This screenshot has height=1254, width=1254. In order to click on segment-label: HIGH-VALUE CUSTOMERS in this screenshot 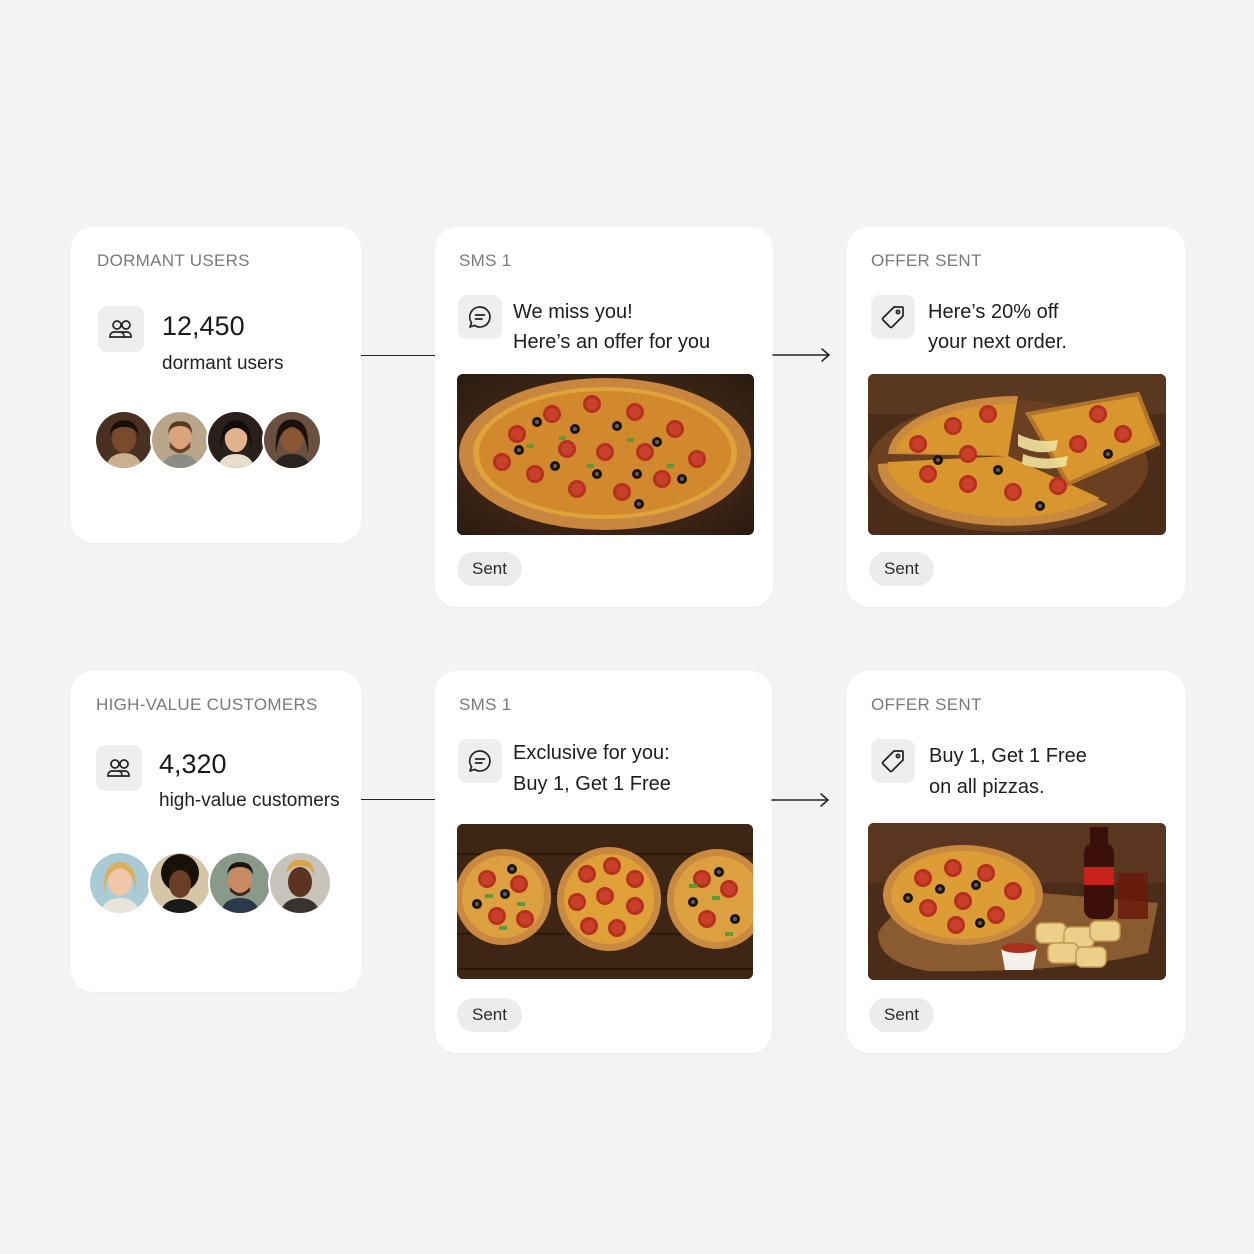, I will do `click(207, 704)`.